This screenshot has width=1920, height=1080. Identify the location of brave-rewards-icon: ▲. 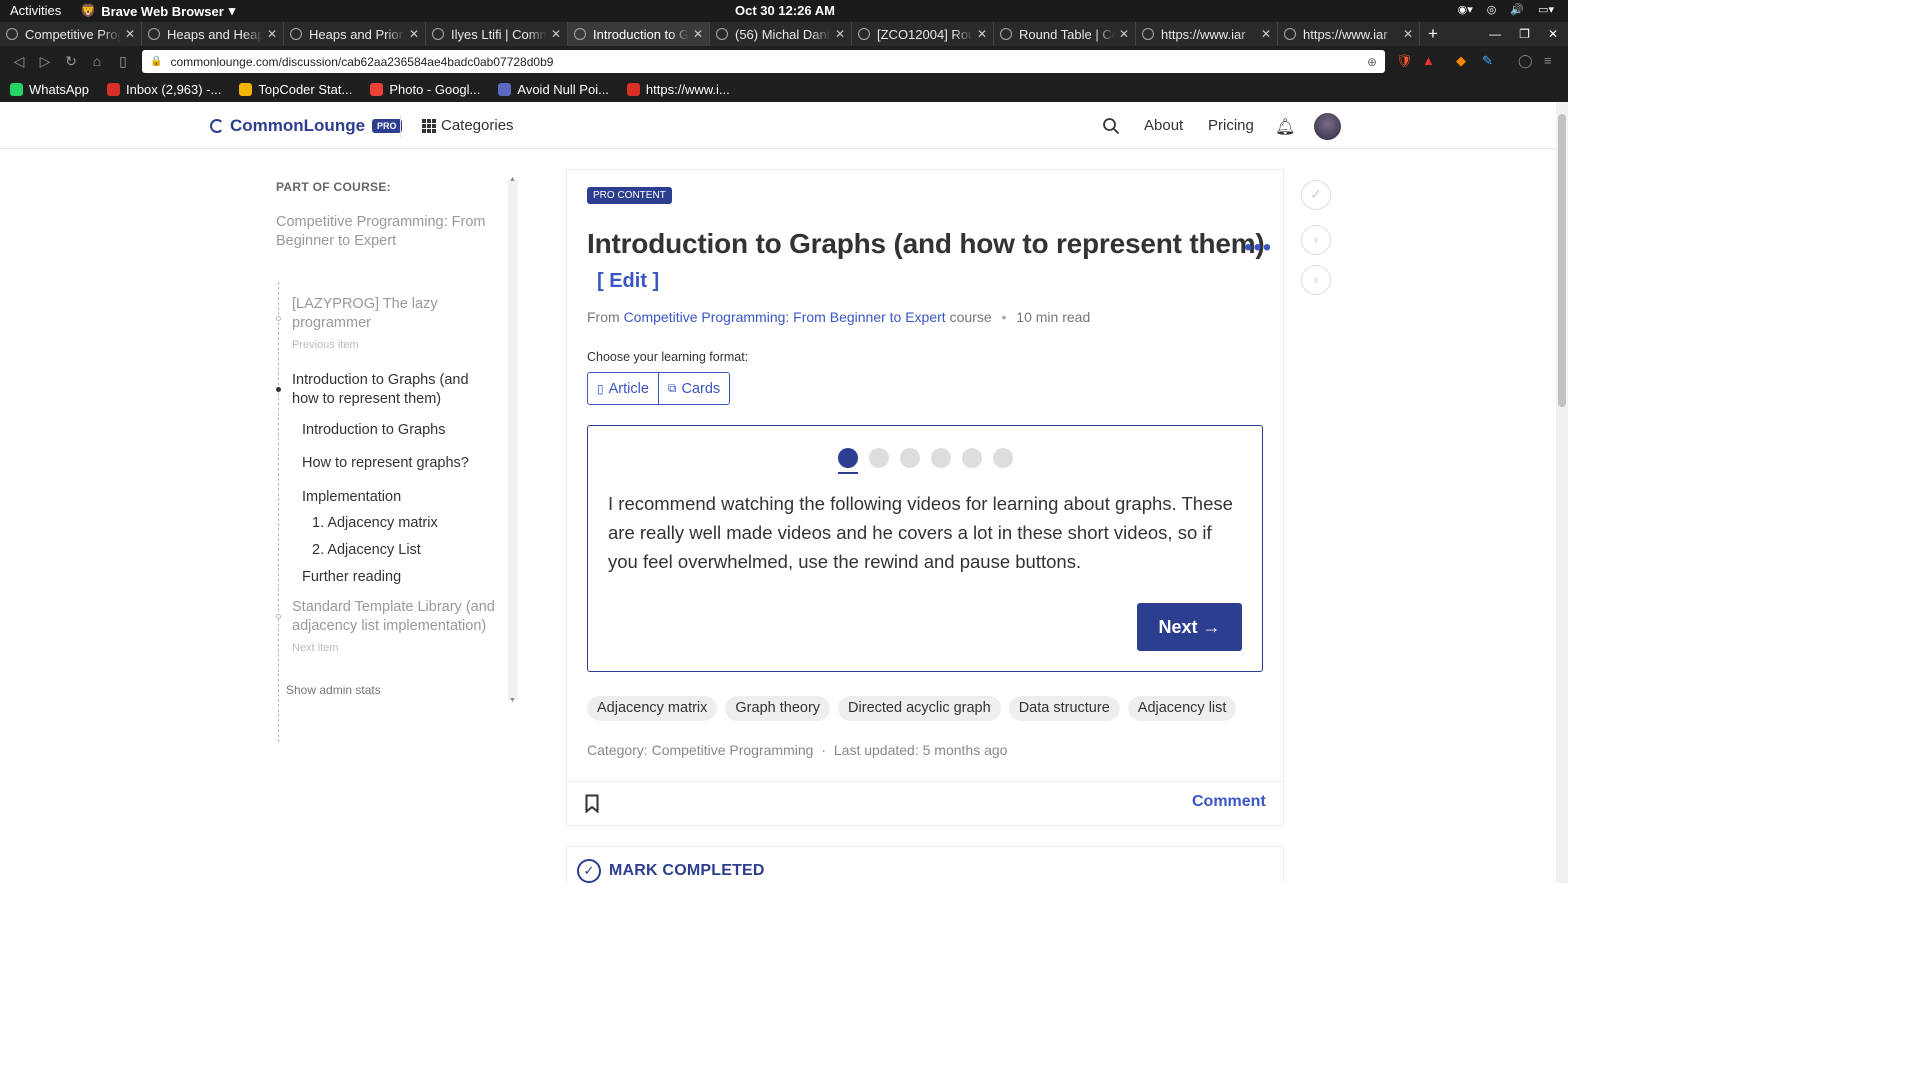
(1428, 60).